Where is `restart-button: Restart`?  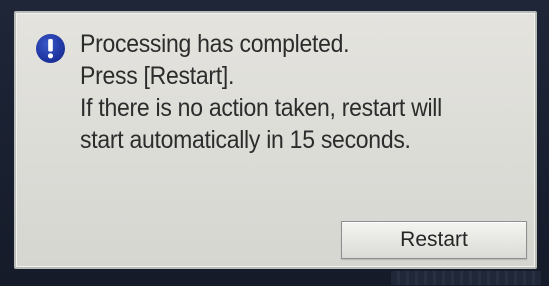
restart-button: Restart is located at coordinates (434, 240).